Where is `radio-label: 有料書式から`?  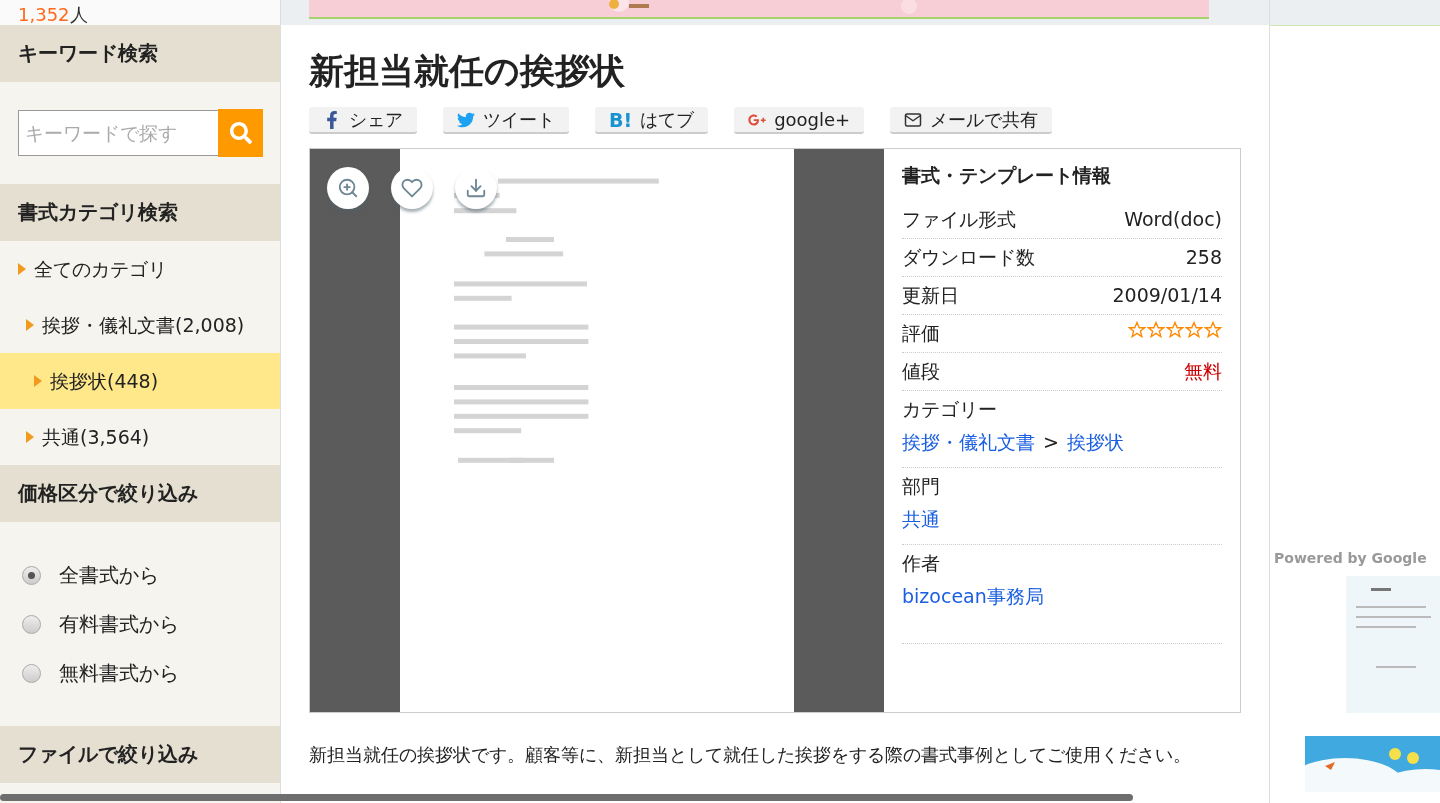 radio-label: 有料書式から is located at coordinates (119, 624).